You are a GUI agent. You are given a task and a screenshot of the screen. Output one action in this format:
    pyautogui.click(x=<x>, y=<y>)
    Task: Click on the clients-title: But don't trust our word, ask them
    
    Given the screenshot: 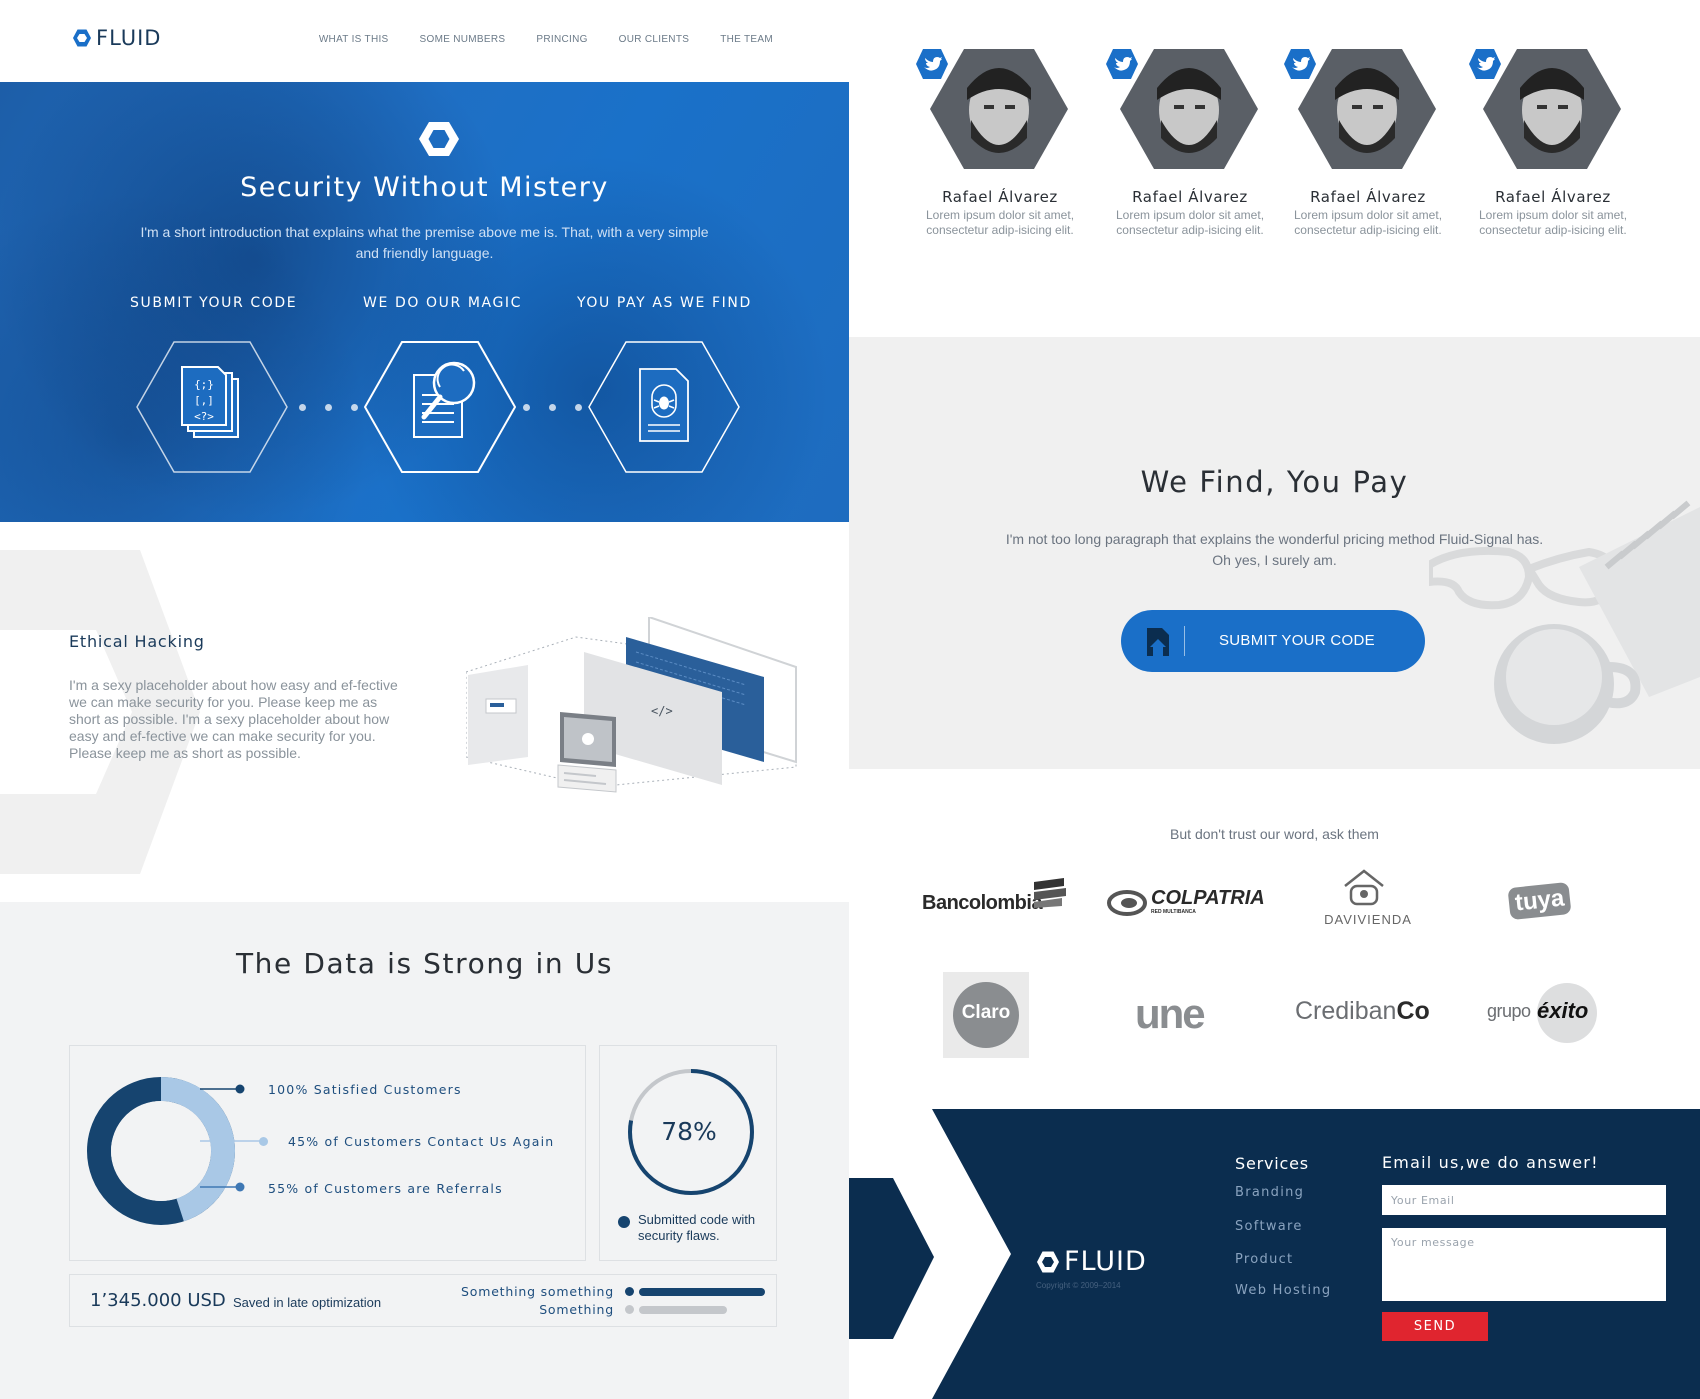 What is the action you would take?
    pyautogui.click(x=1274, y=834)
    